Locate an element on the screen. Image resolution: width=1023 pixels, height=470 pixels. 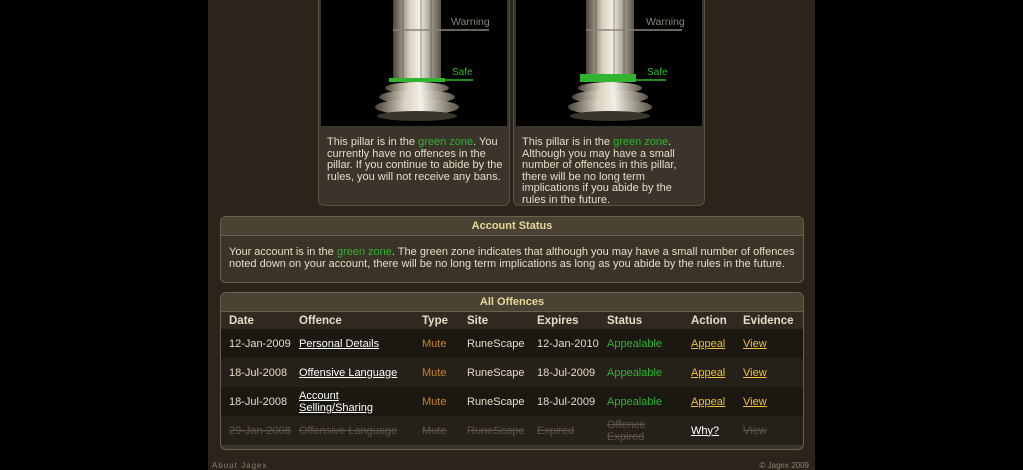
column-header-expires: Expires is located at coordinates (564, 320).